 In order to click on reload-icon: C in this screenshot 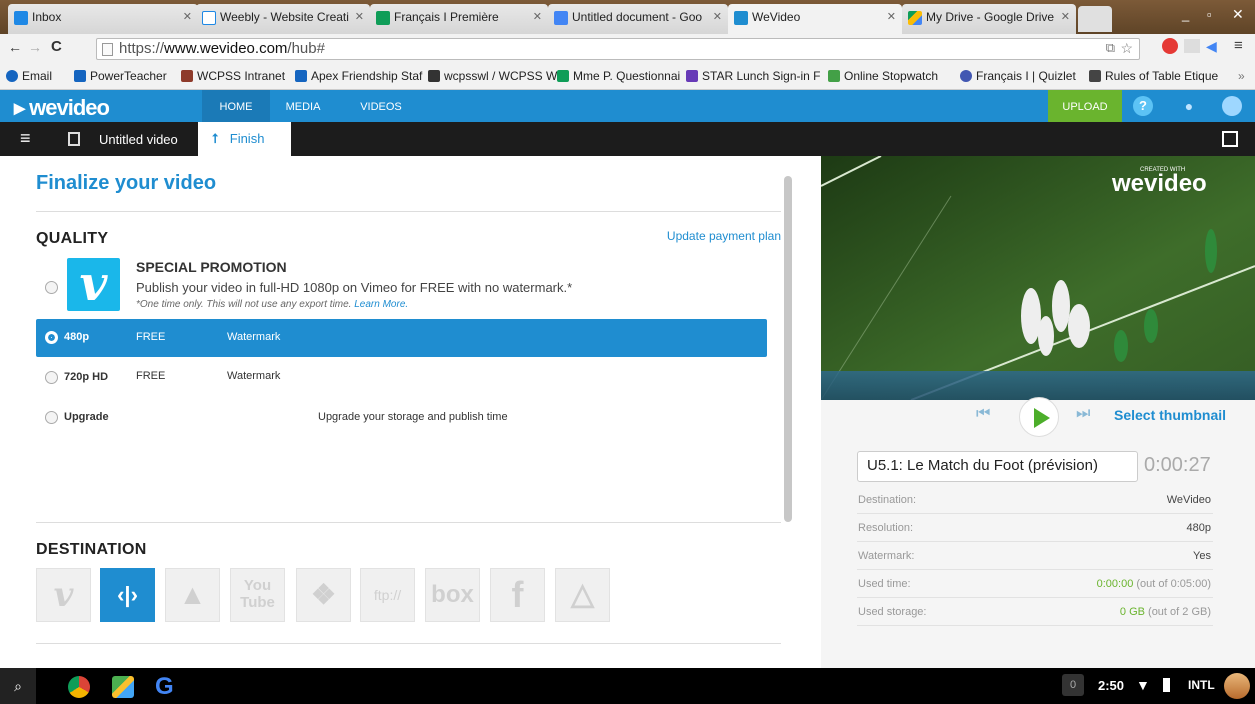, I will do `click(56, 46)`.